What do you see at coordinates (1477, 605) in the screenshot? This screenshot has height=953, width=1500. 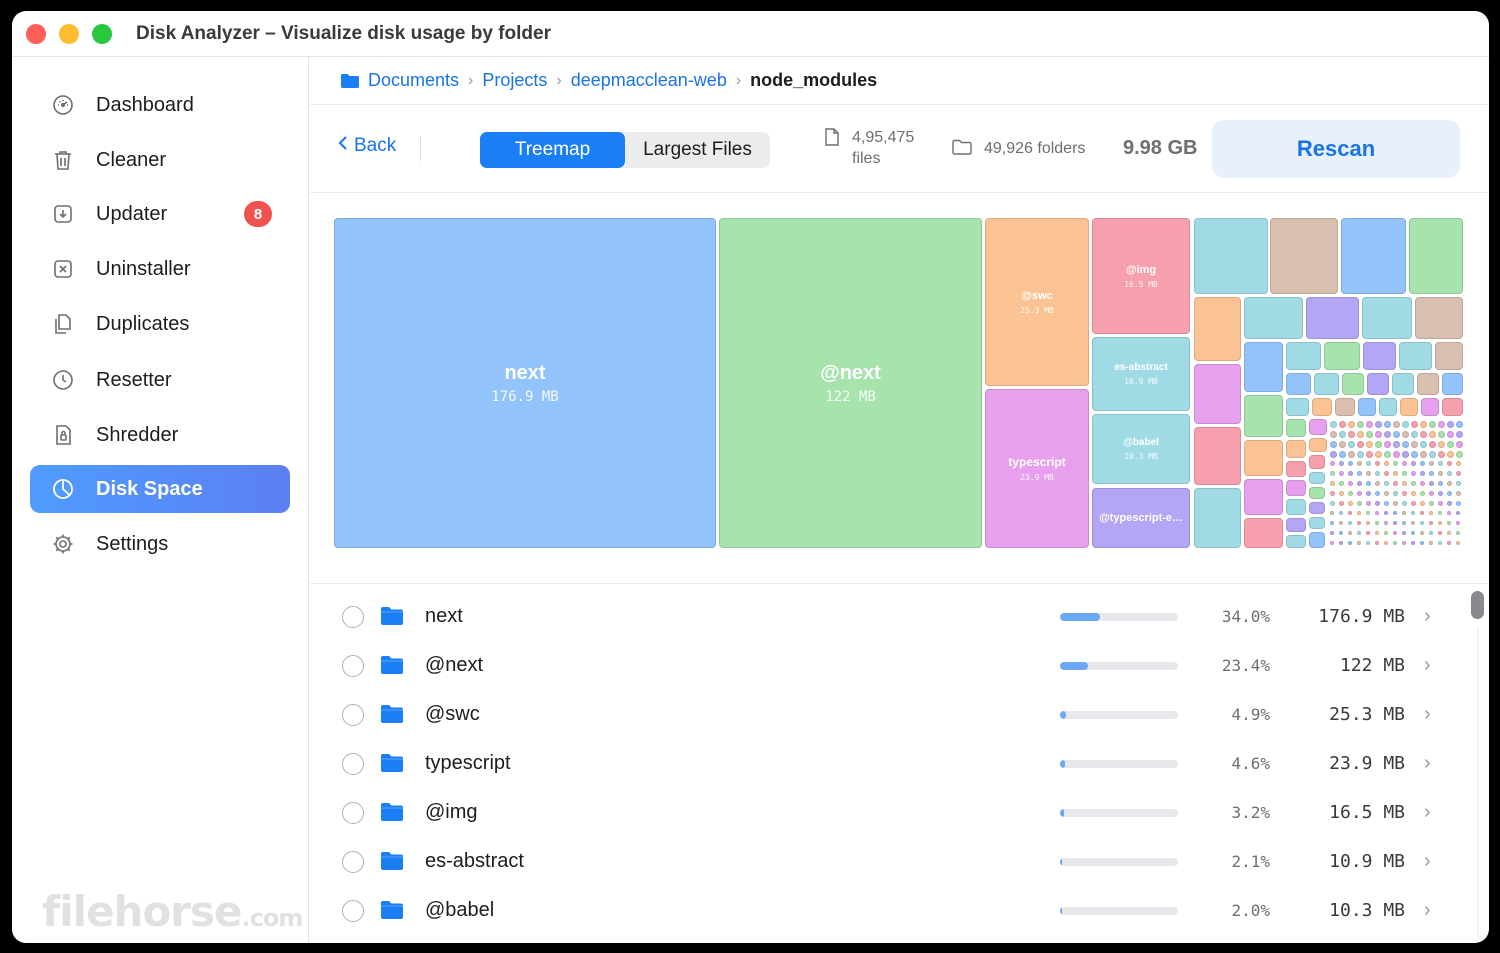 I see `scrollbar-thumb` at bounding box center [1477, 605].